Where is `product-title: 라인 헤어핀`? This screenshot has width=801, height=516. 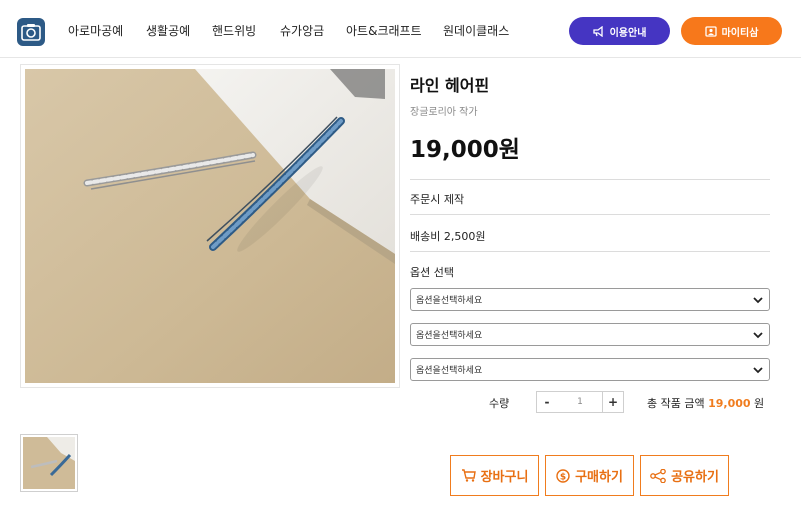 product-title: 라인 헤어핀 is located at coordinates (450, 85).